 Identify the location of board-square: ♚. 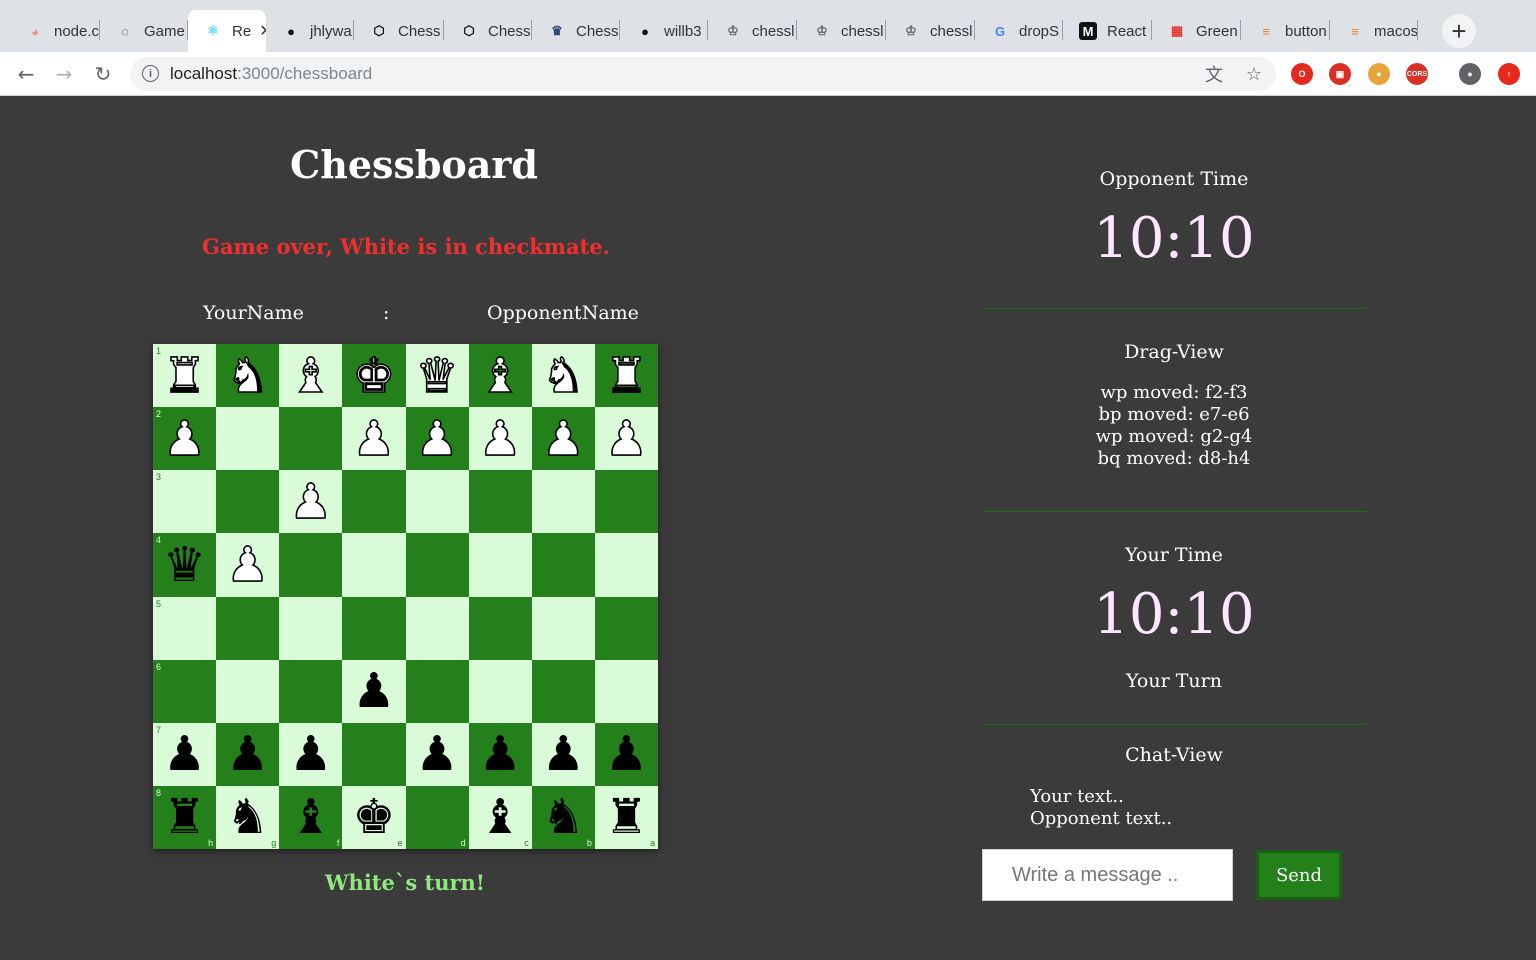
(374, 376).